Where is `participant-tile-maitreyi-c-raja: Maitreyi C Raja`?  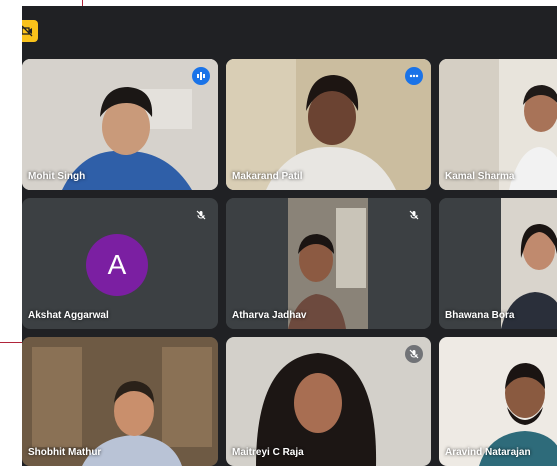 participant-tile-maitreyi-c-raja: Maitreyi C Raja is located at coordinates (328, 401).